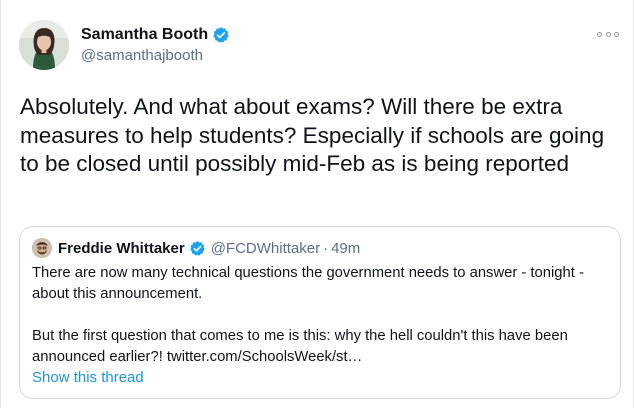  I want to click on quoted-tweet-header: Freddie Whittaker @FCDWhittaker · 49m, so click(209, 248).